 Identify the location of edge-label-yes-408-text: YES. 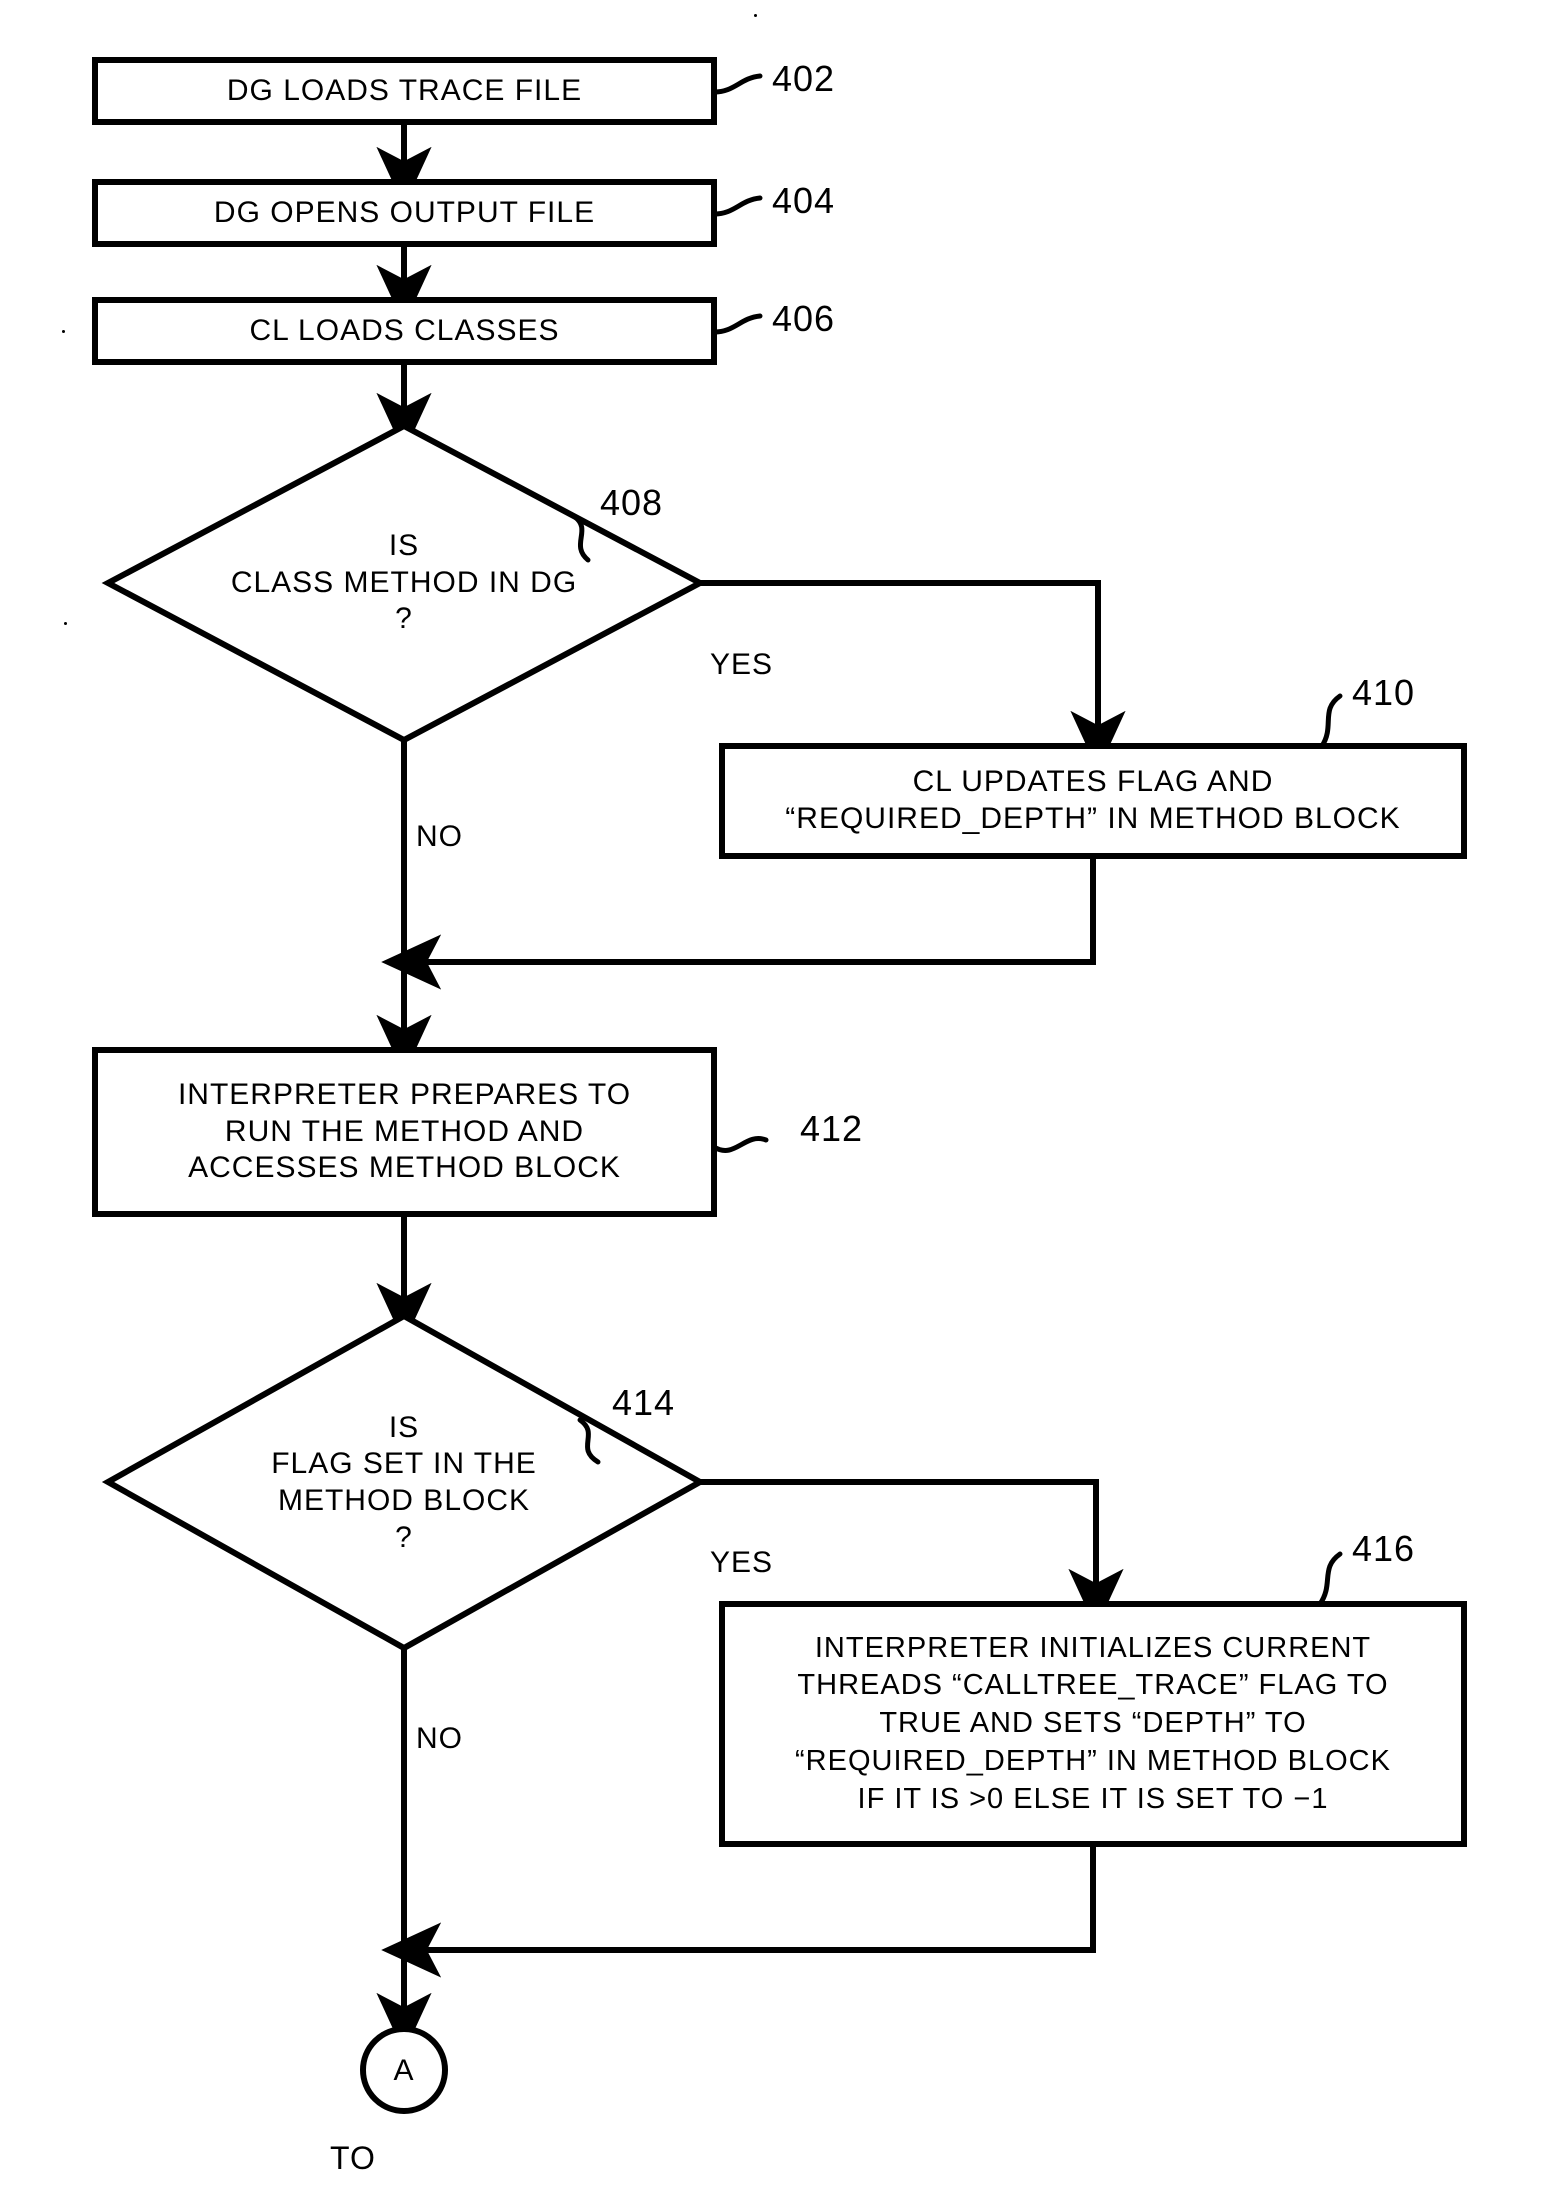
(742, 664).